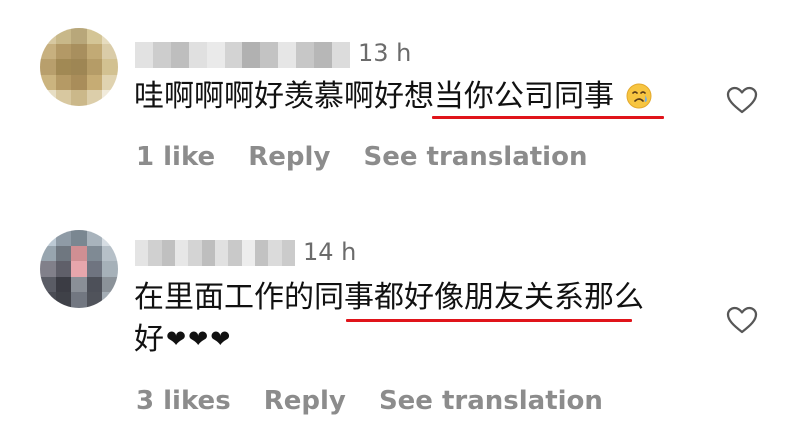  I want to click on likes-count: 1 like, so click(175, 157).